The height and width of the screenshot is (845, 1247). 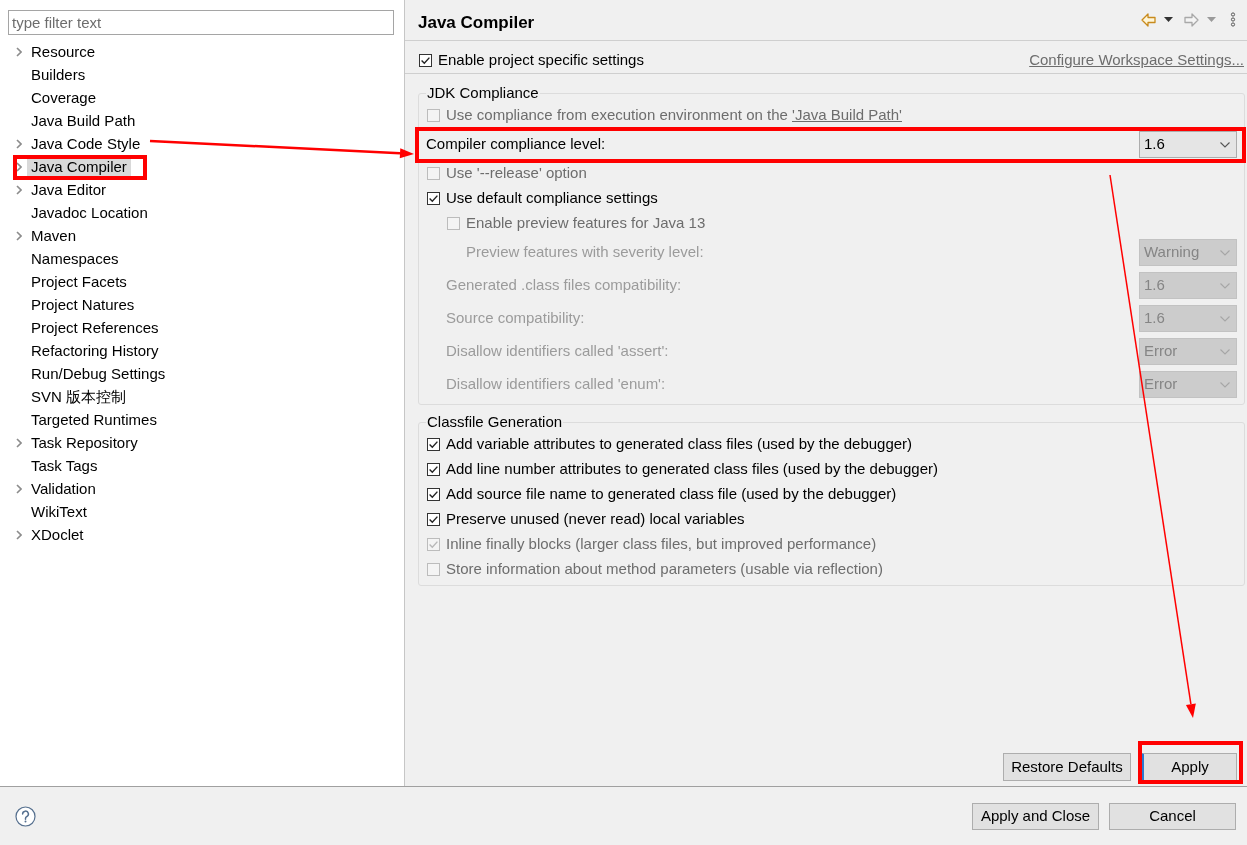 I want to click on tree-item: Resource, so click(x=63, y=51).